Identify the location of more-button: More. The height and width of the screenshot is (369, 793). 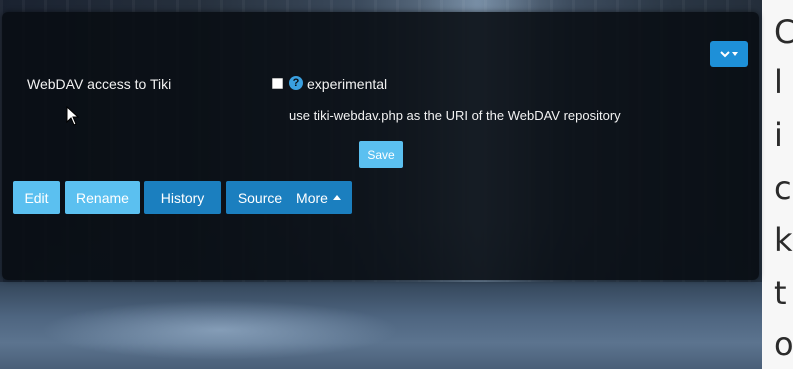
(318, 197).